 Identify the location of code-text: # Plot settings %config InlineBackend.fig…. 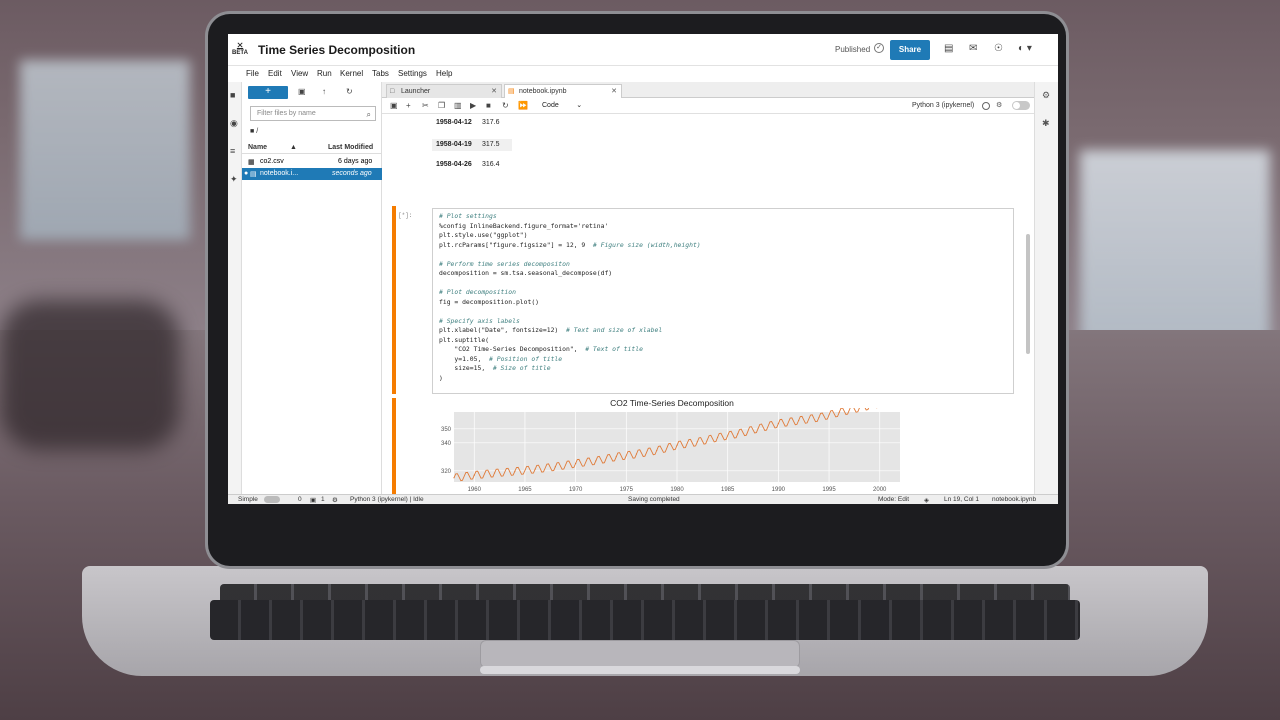
(723, 297).